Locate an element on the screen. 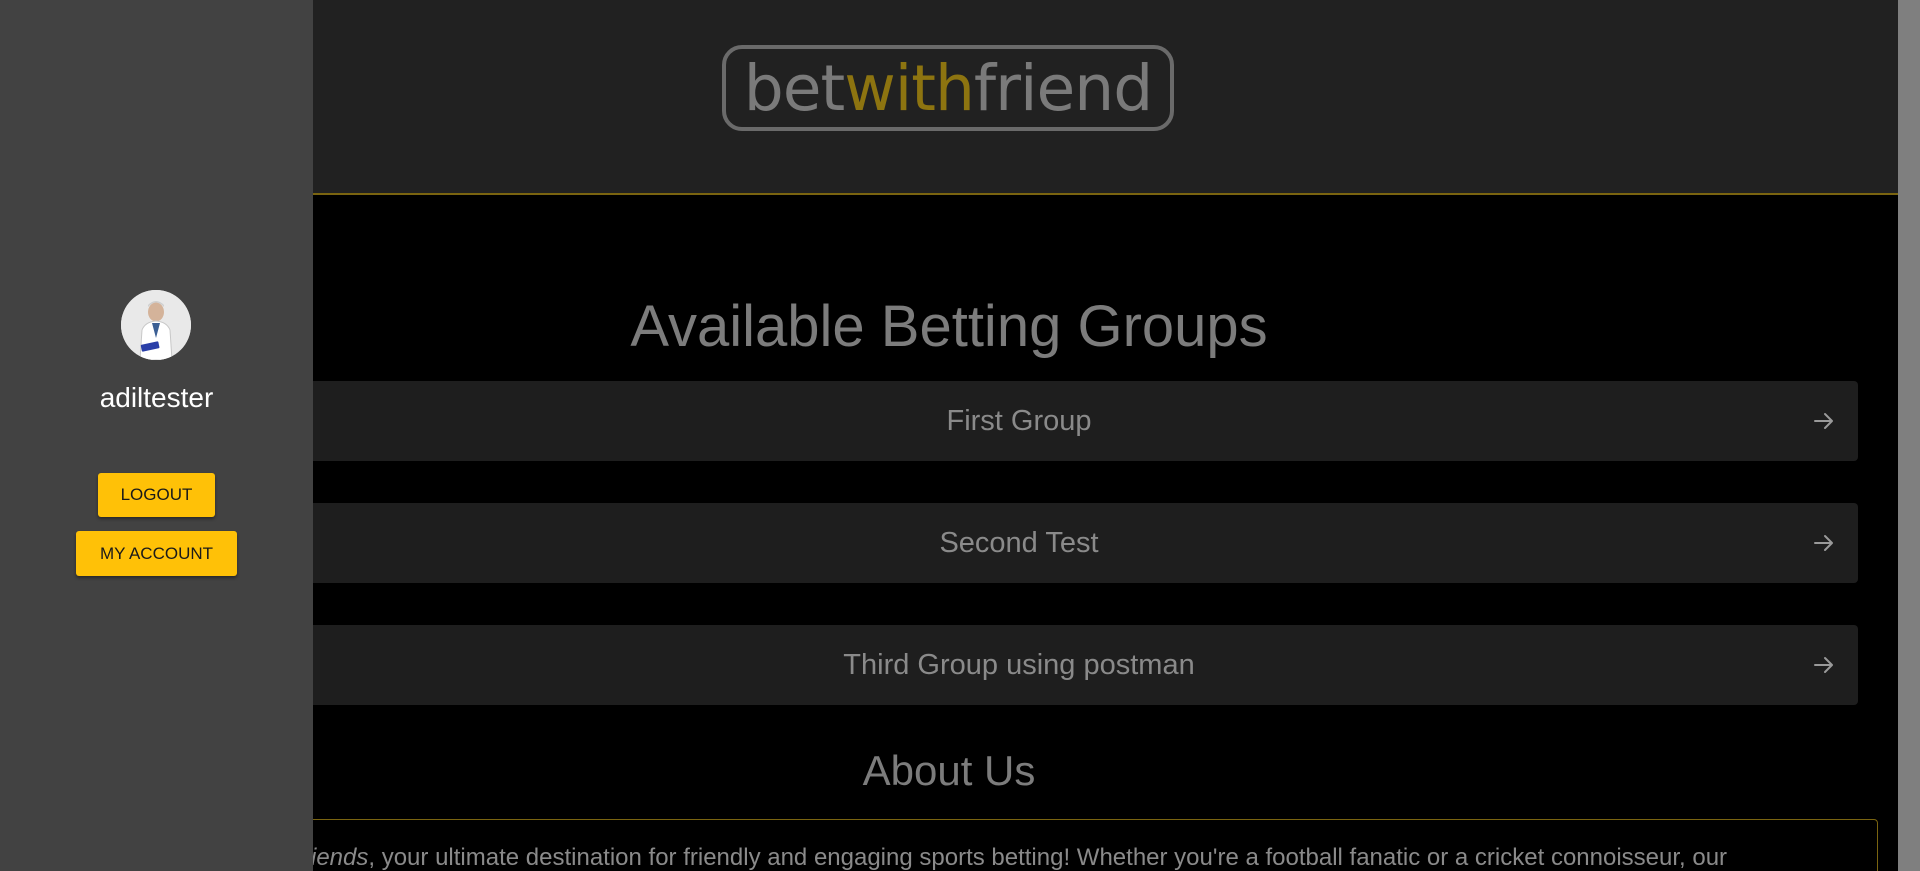  group-card-second: Second Test is located at coordinates (1019, 543).